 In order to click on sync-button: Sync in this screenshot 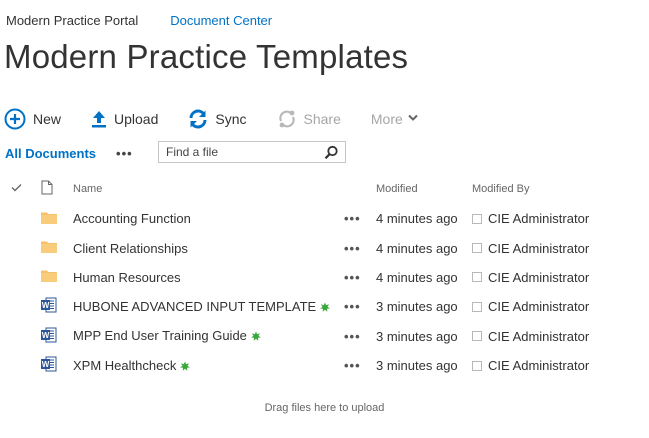, I will do `click(217, 119)`.